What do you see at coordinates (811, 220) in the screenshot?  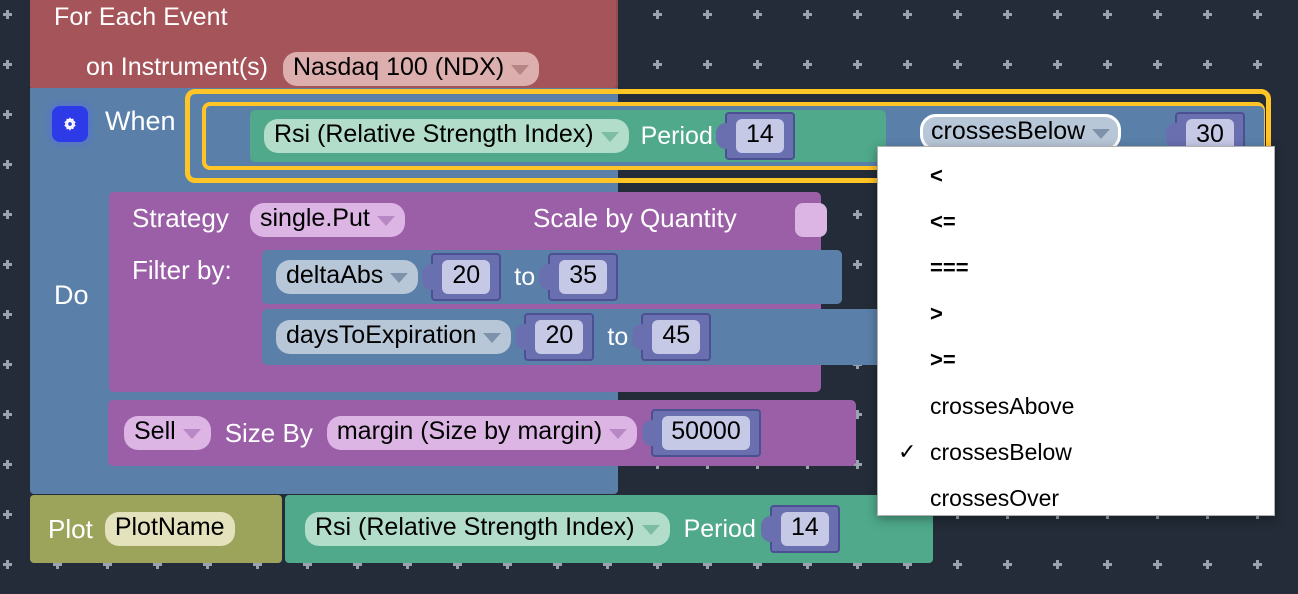 I see `scale-by-quantity-toggle` at bounding box center [811, 220].